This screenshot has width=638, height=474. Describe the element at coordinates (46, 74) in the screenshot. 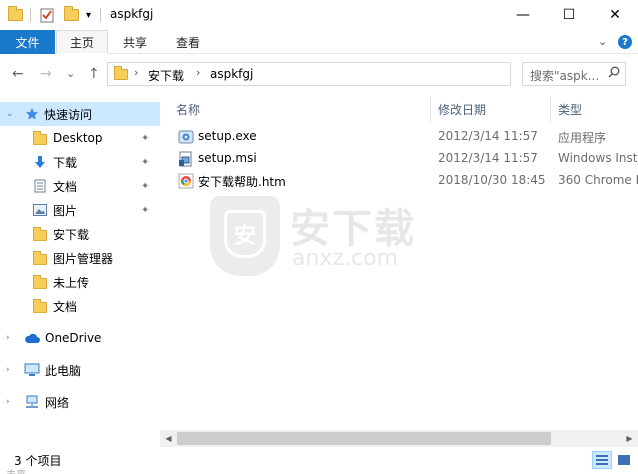

I see `forward-arrow-icon: →` at that location.